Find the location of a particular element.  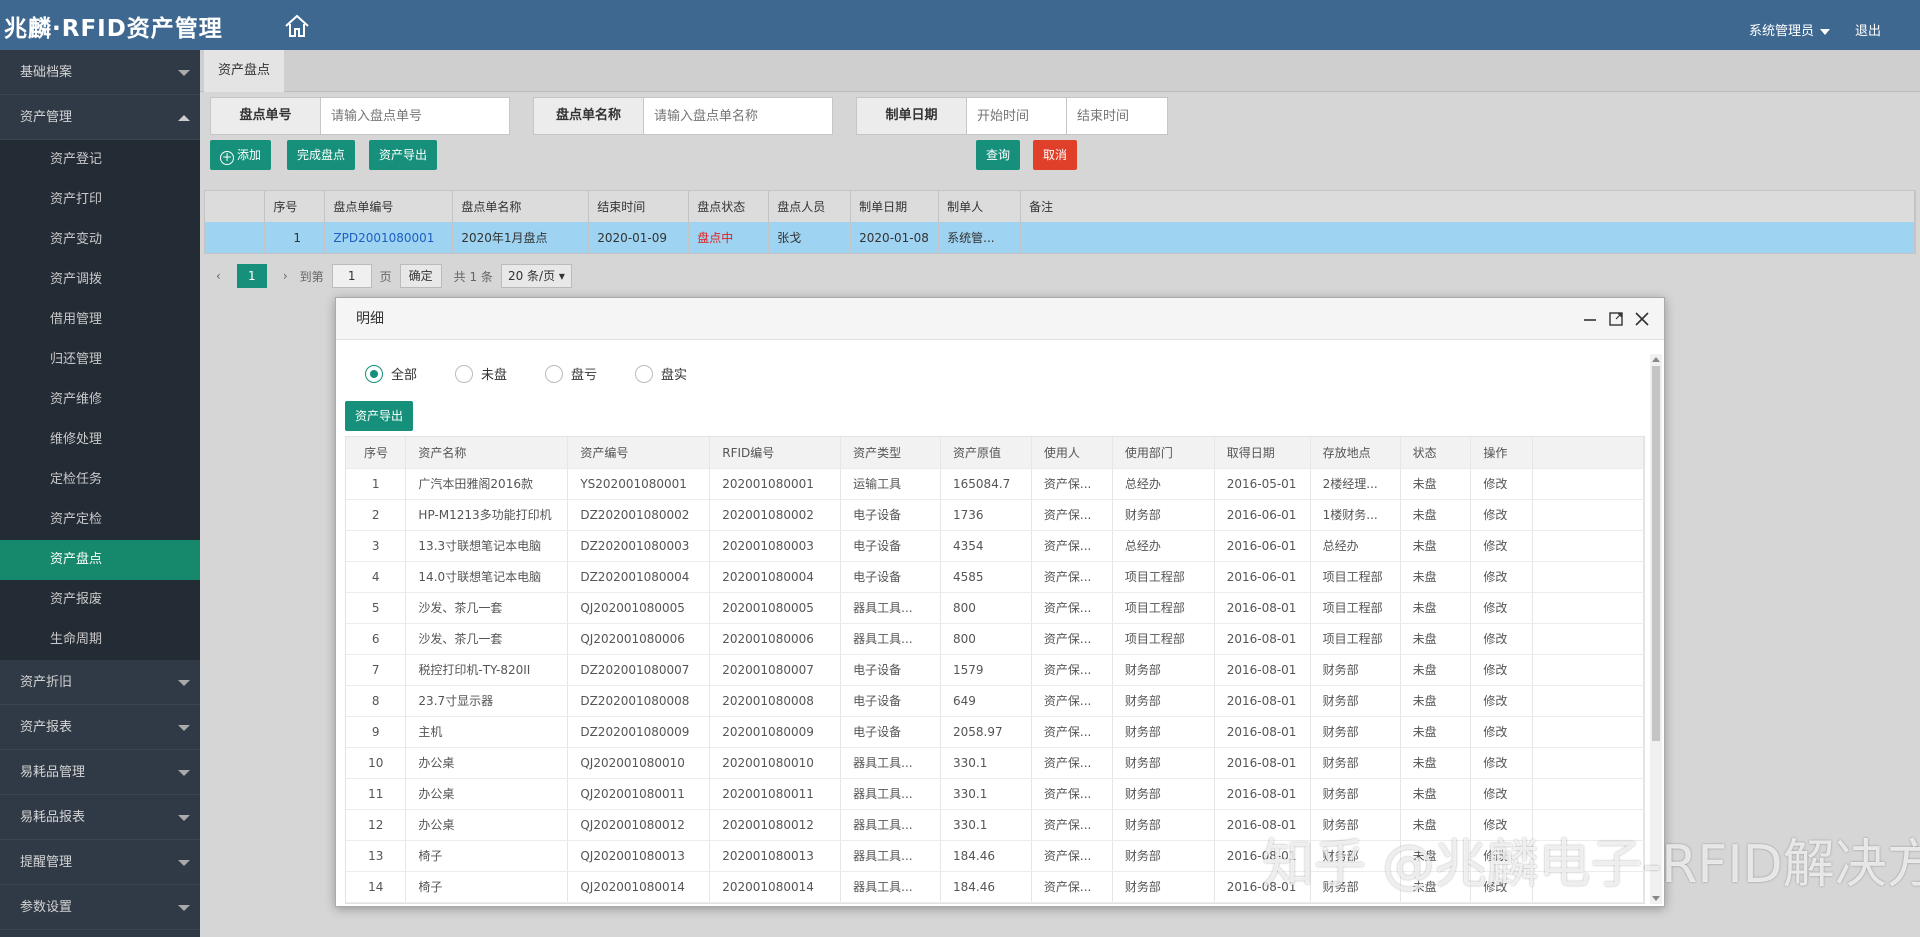

column-header: 序号 is located at coordinates (295, 206).